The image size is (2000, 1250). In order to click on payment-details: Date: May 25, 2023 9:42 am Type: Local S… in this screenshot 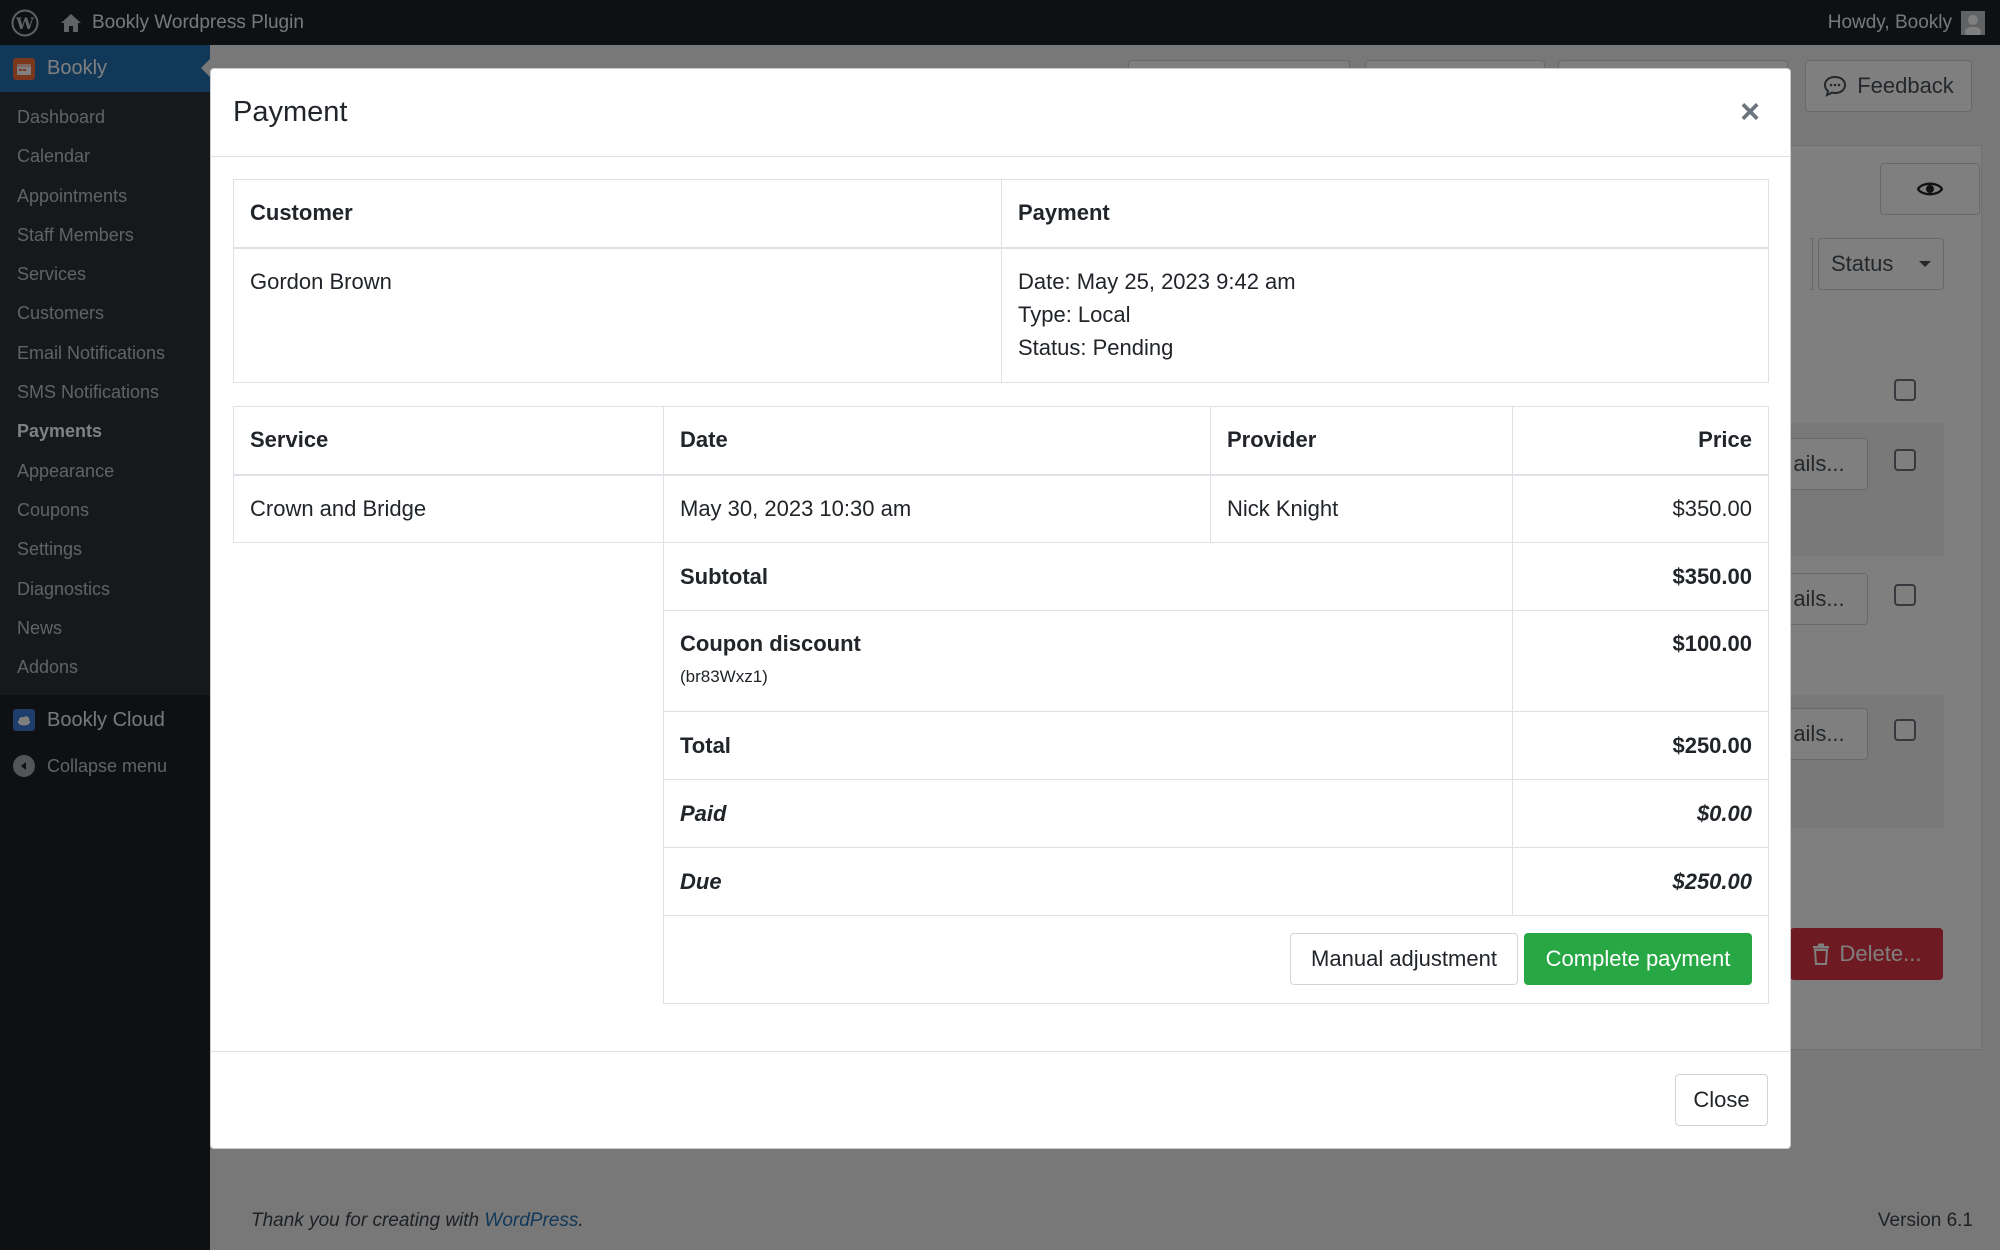, I will do `click(1385, 315)`.